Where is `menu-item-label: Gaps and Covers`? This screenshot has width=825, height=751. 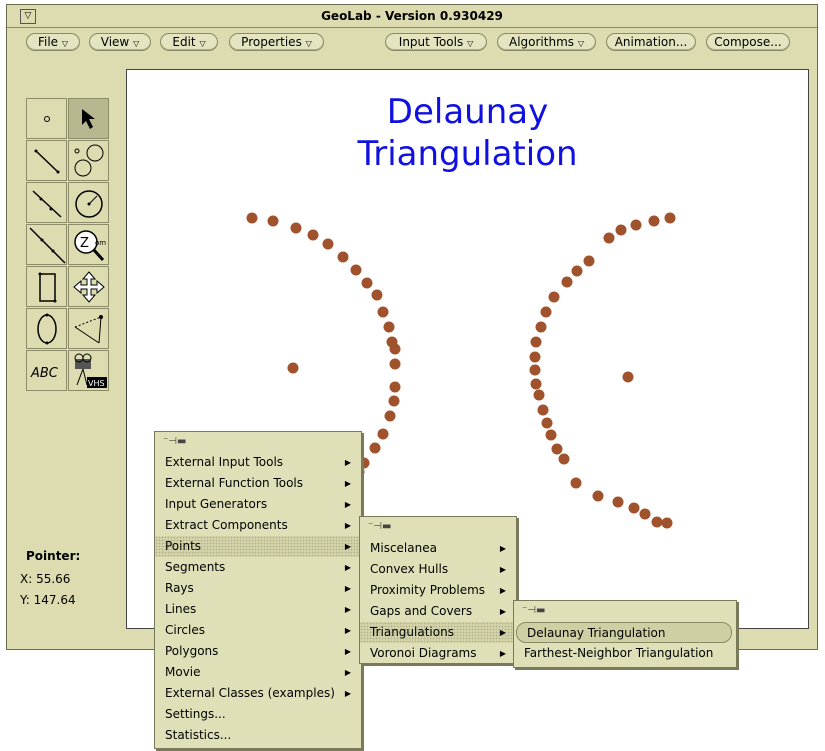 menu-item-label: Gaps and Covers is located at coordinates (421, 611).